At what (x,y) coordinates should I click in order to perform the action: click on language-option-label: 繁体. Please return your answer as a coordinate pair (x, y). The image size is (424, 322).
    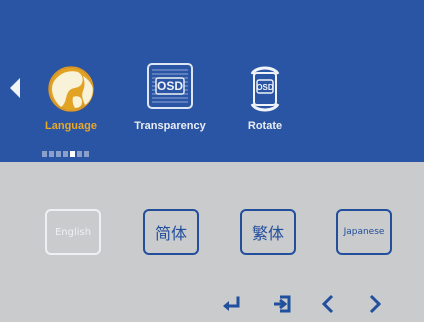
    Looking at the image, I should click on (267, 233).